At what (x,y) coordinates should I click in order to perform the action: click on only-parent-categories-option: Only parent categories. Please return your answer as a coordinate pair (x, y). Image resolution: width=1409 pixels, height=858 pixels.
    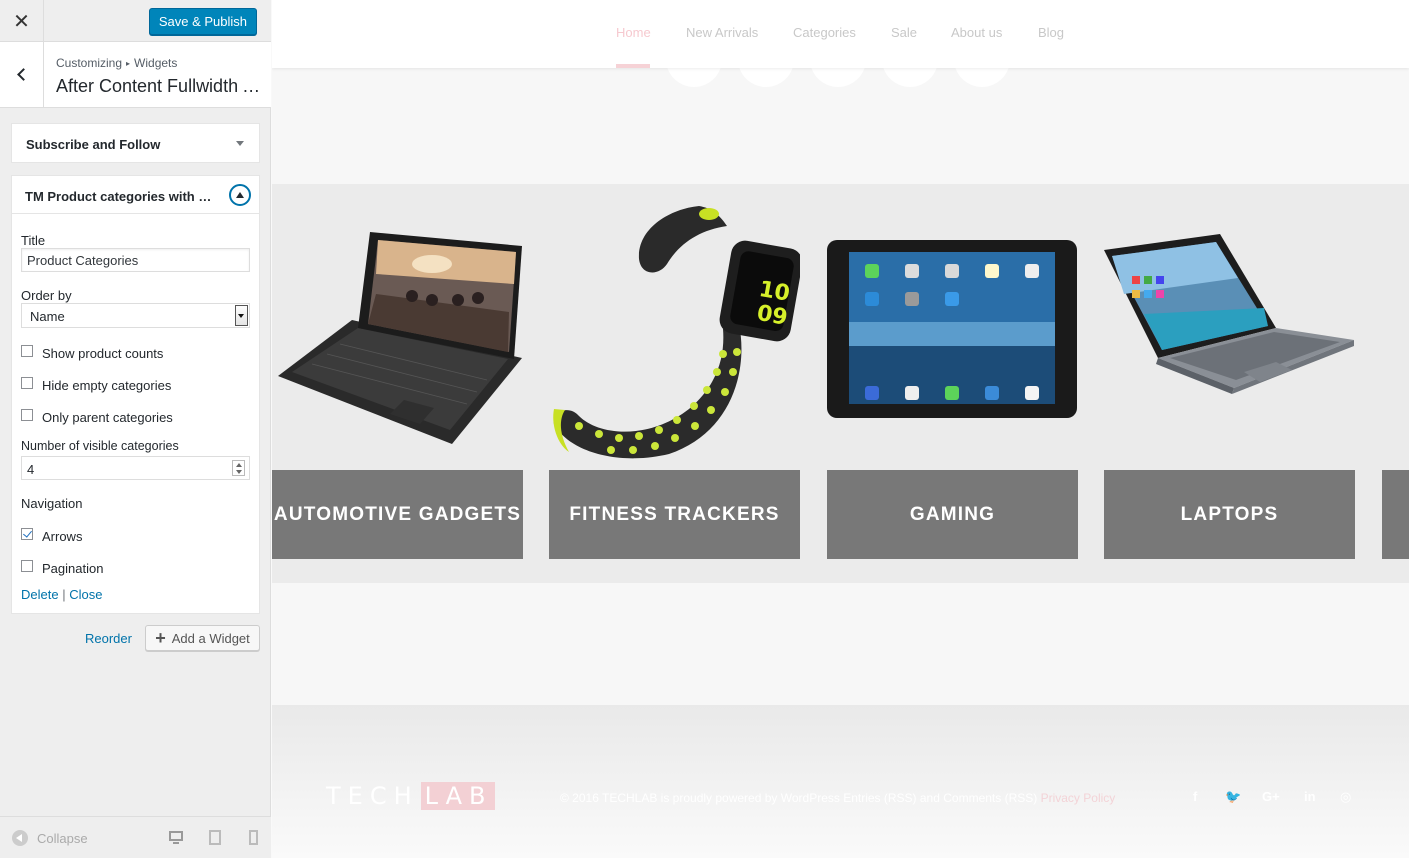
    Looking at the image, I should click on (97, 417).